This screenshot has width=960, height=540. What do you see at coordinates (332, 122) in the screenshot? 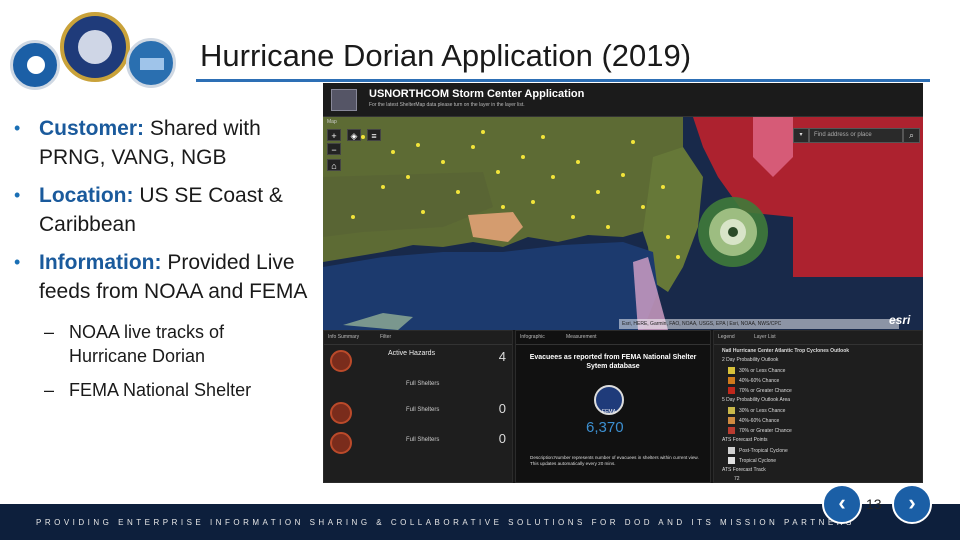
I see `map-label: Map` at bounding box center [332, 122].